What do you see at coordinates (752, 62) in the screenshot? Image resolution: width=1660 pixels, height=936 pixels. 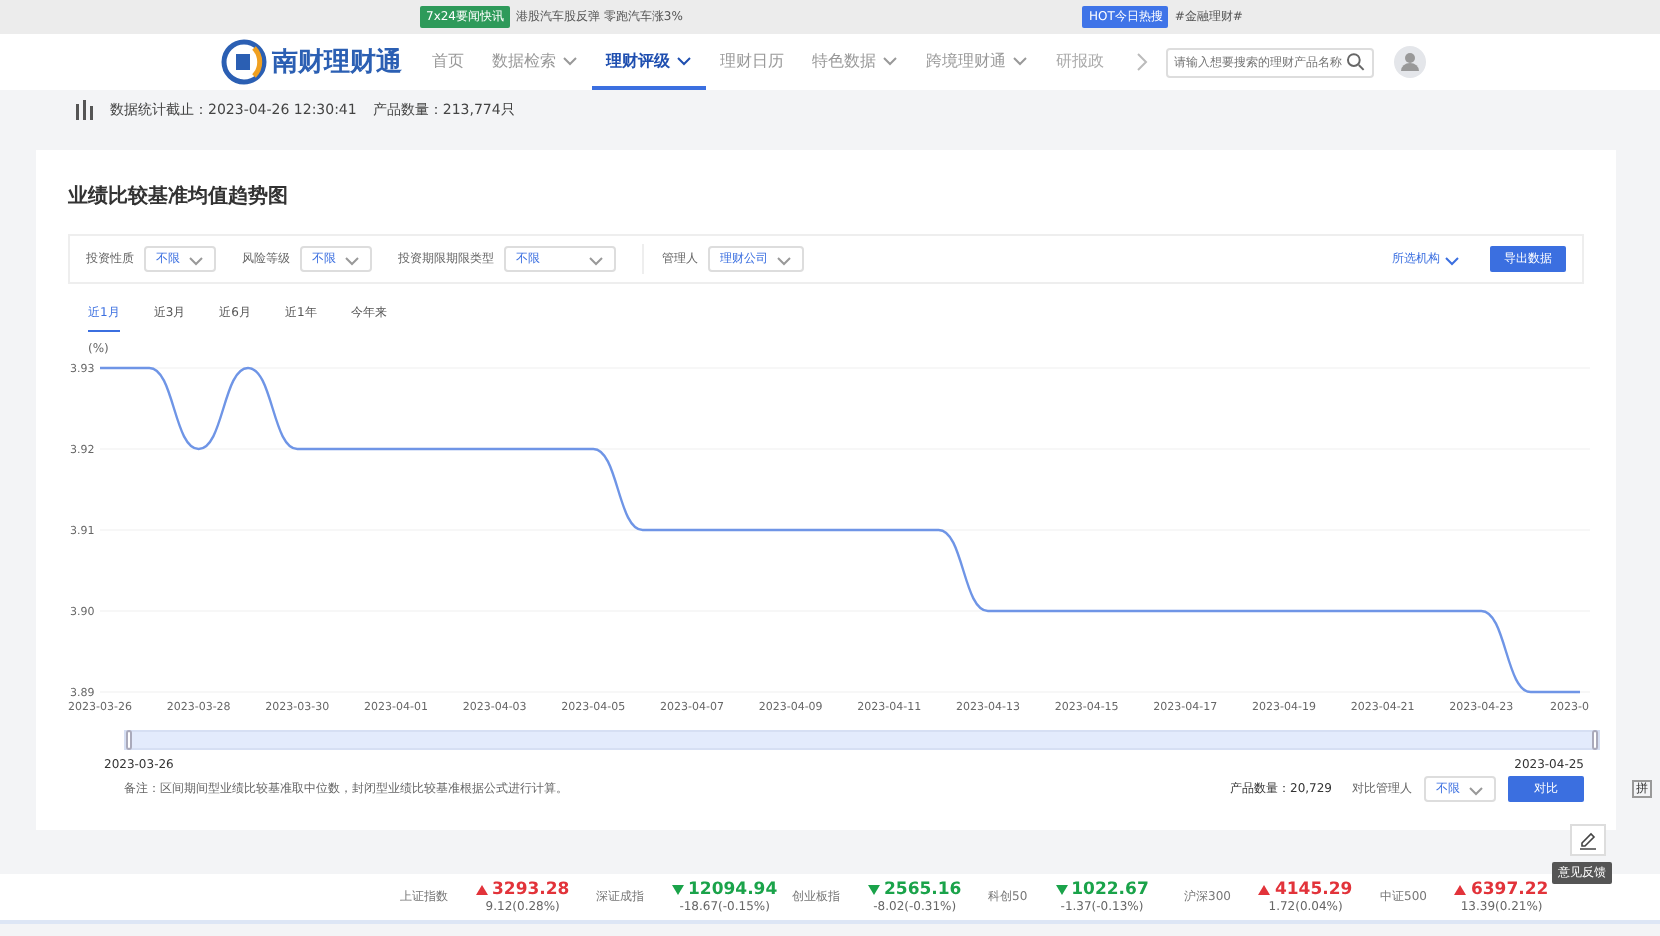 I see `nav-tab: 理财日历` at bounding box center [752, 62].